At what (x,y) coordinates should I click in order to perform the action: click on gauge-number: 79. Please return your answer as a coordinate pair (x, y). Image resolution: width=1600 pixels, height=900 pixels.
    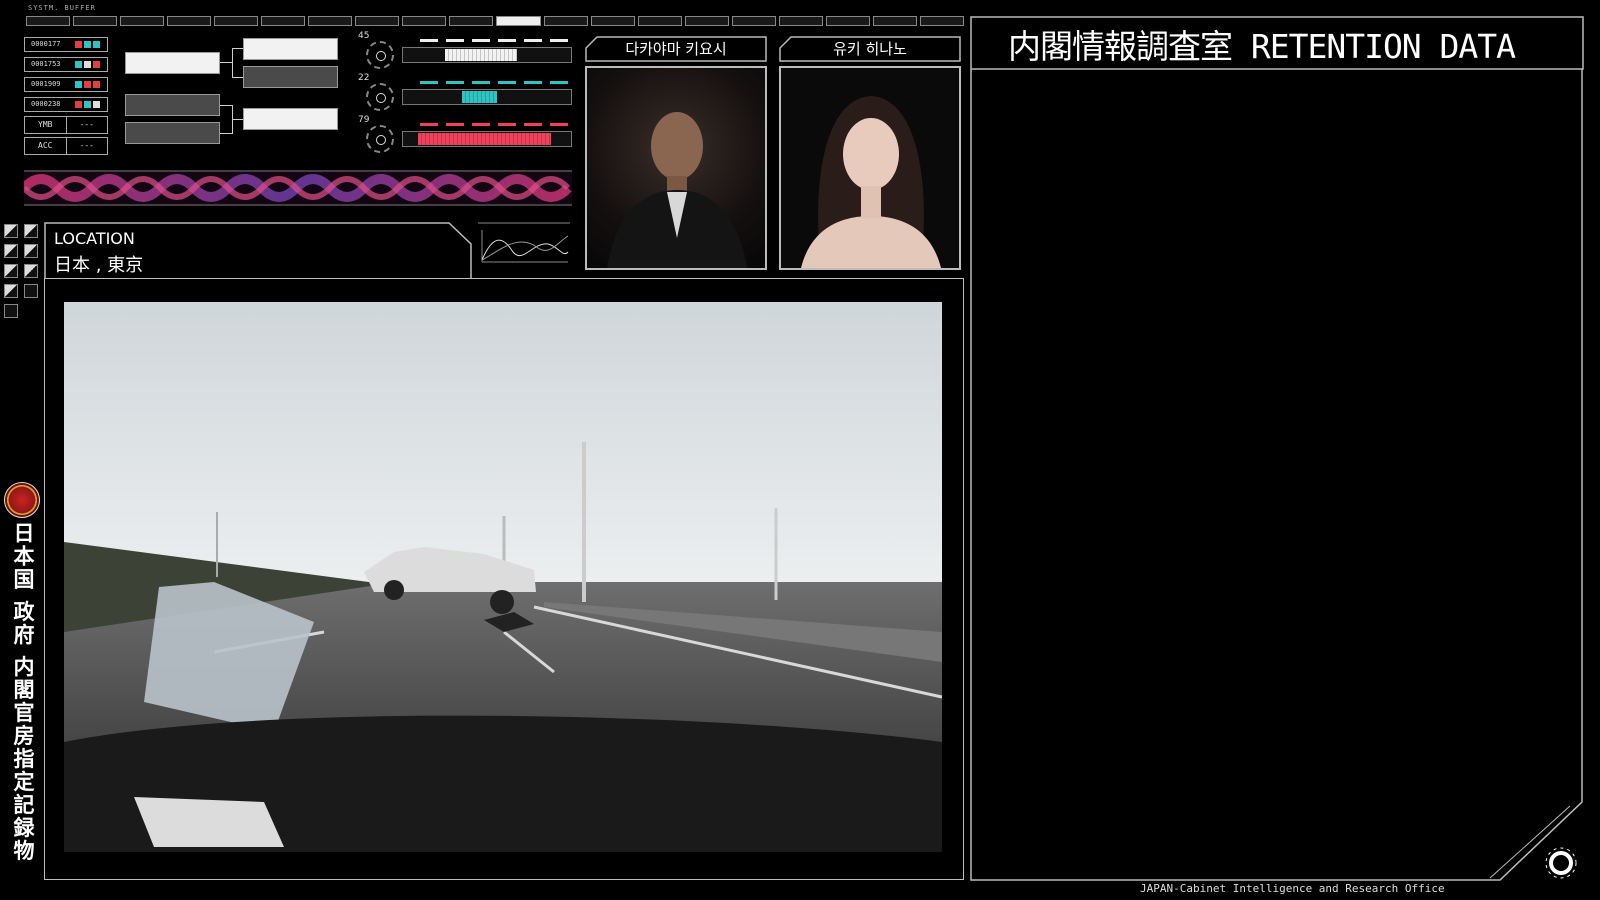
    Looking at the image, I should click on (364, 120).